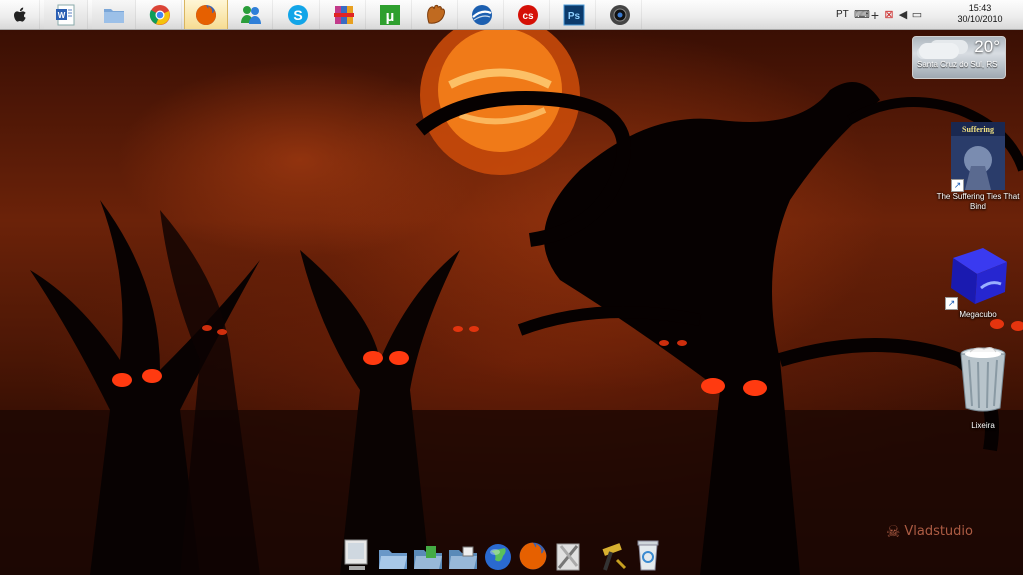  Describe the element at coordinates (845, 14) in the screenshot. I see `language-indicator: PT` at that location.